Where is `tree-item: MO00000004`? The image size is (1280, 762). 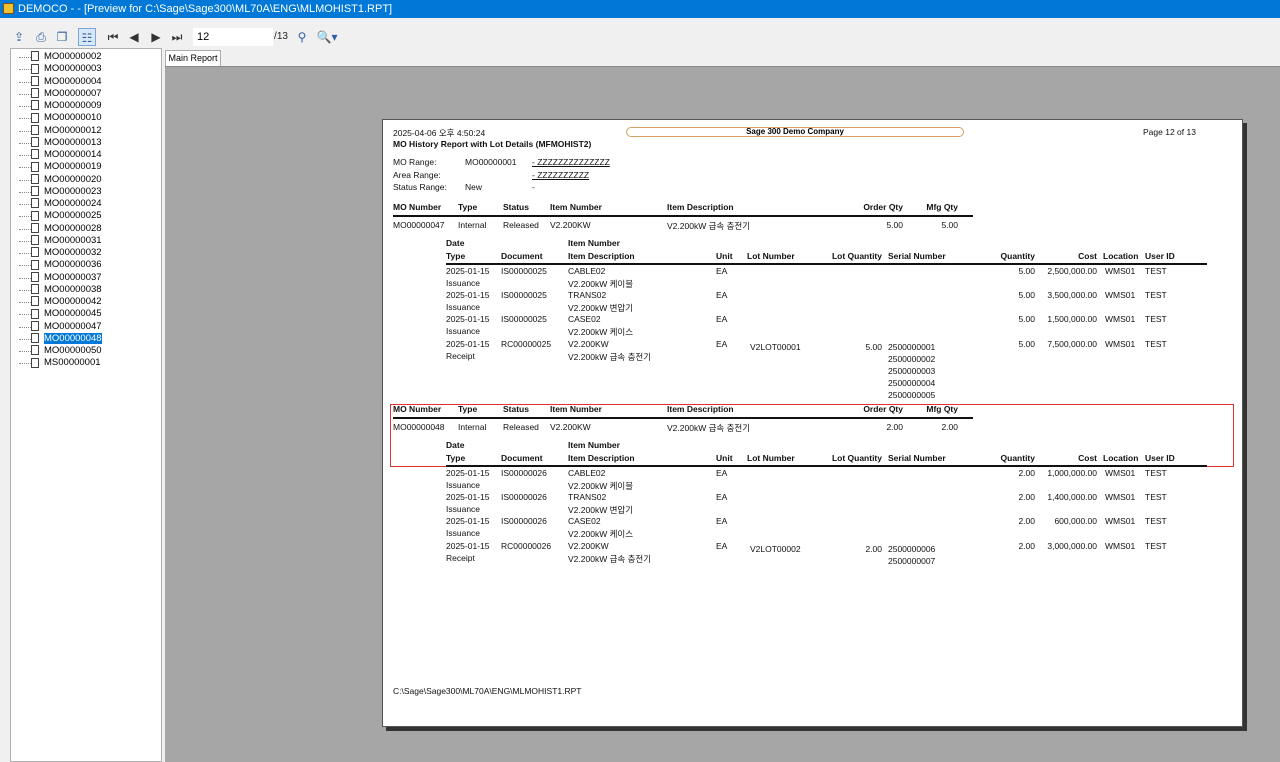 tree-item: MO00000004 is located at coordinates (60, 81).